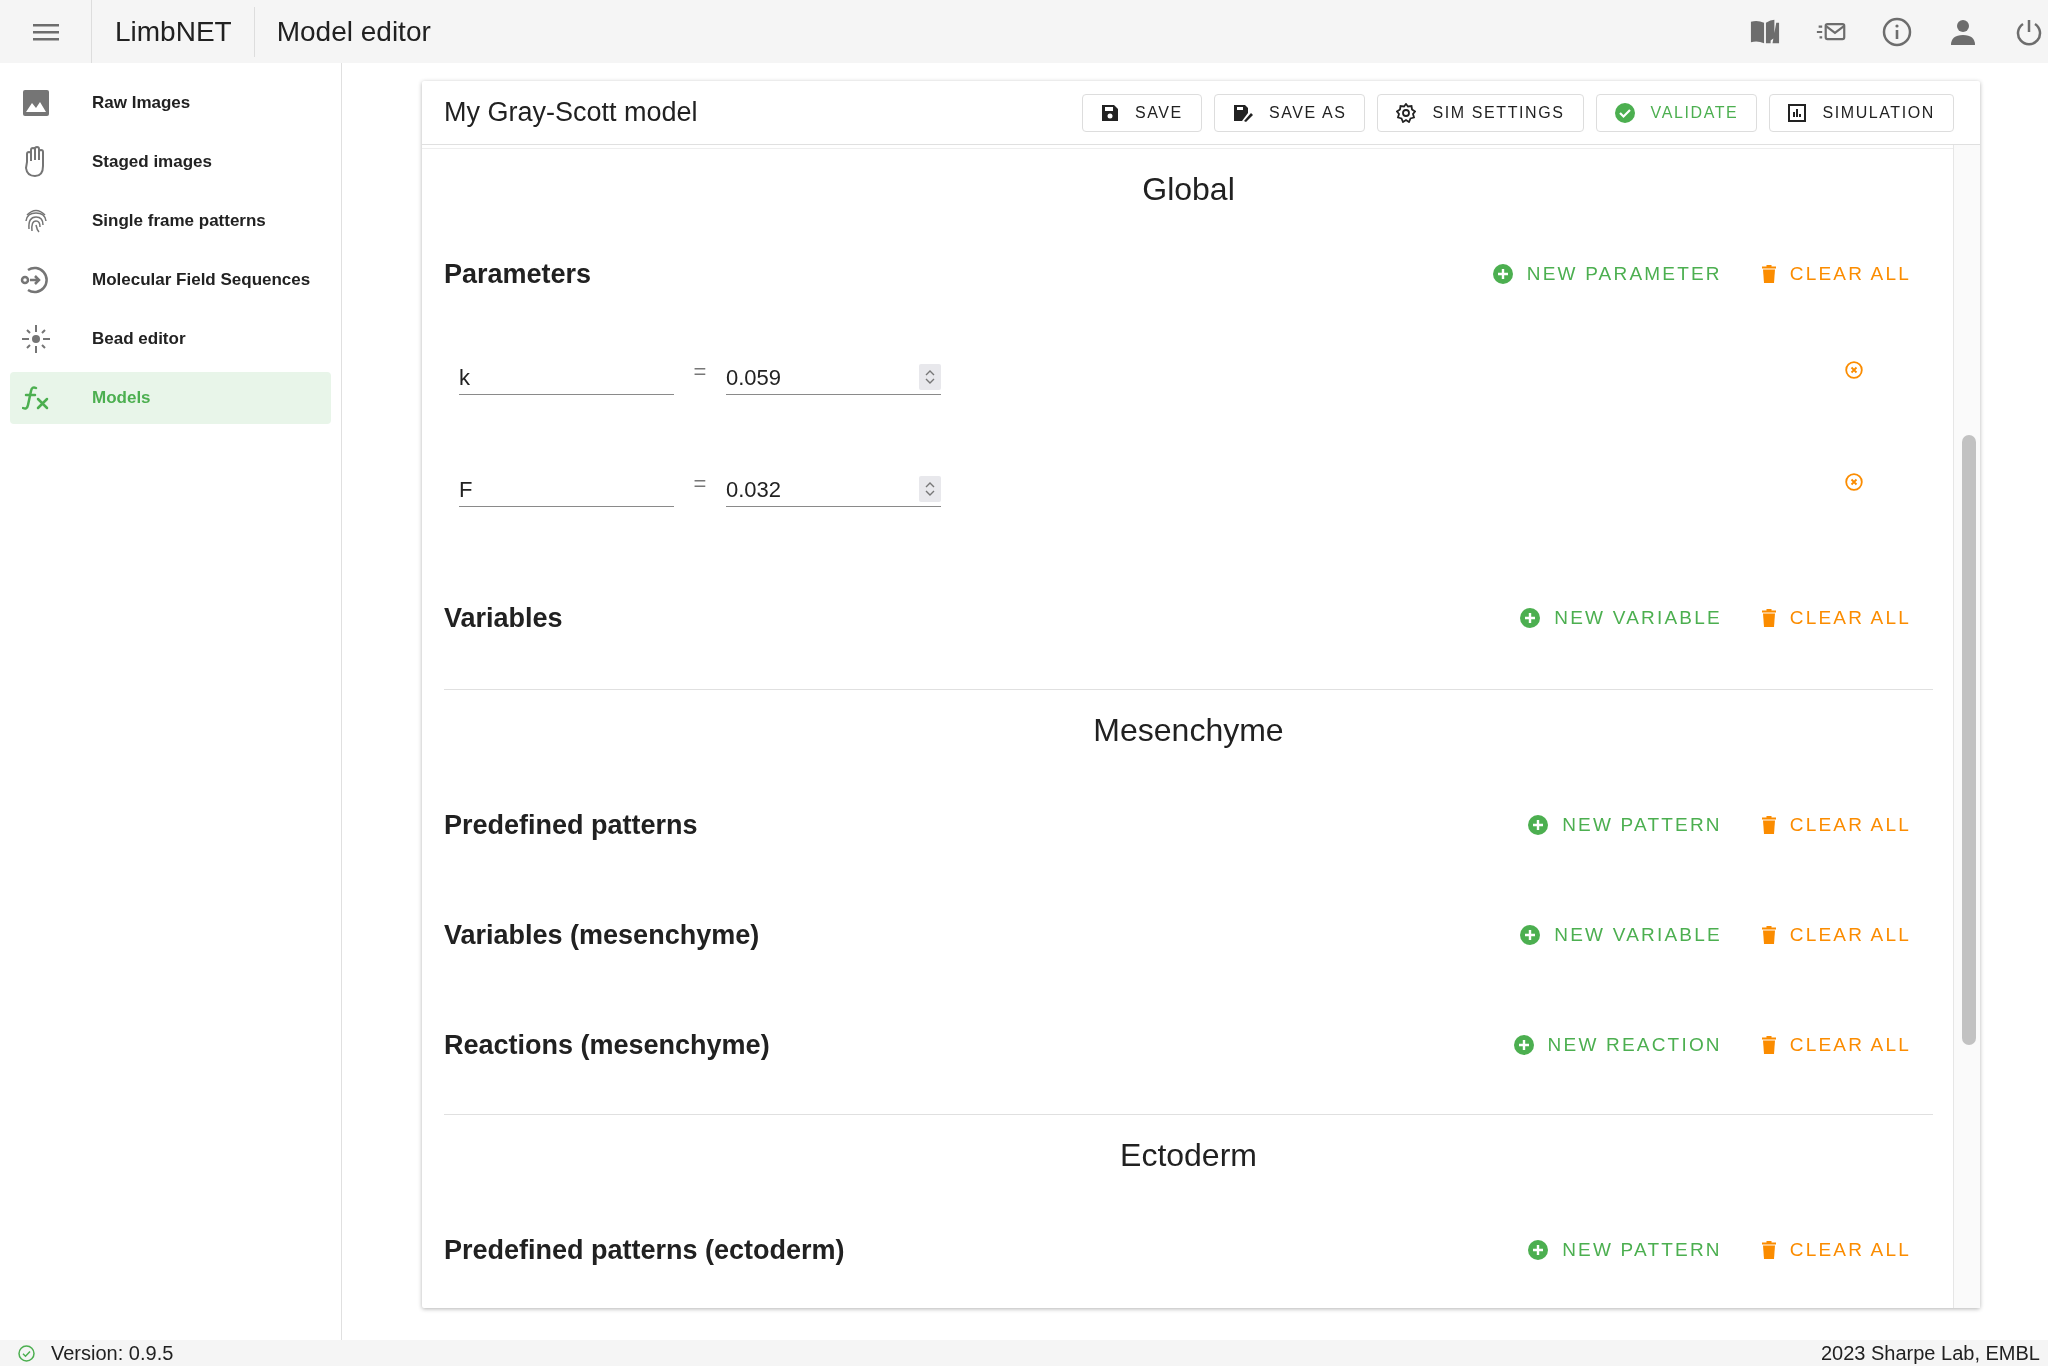  Describe the element at coordinates (170, 339) in the screenshot. I see `sidebar-item: Bead editor` at that location.